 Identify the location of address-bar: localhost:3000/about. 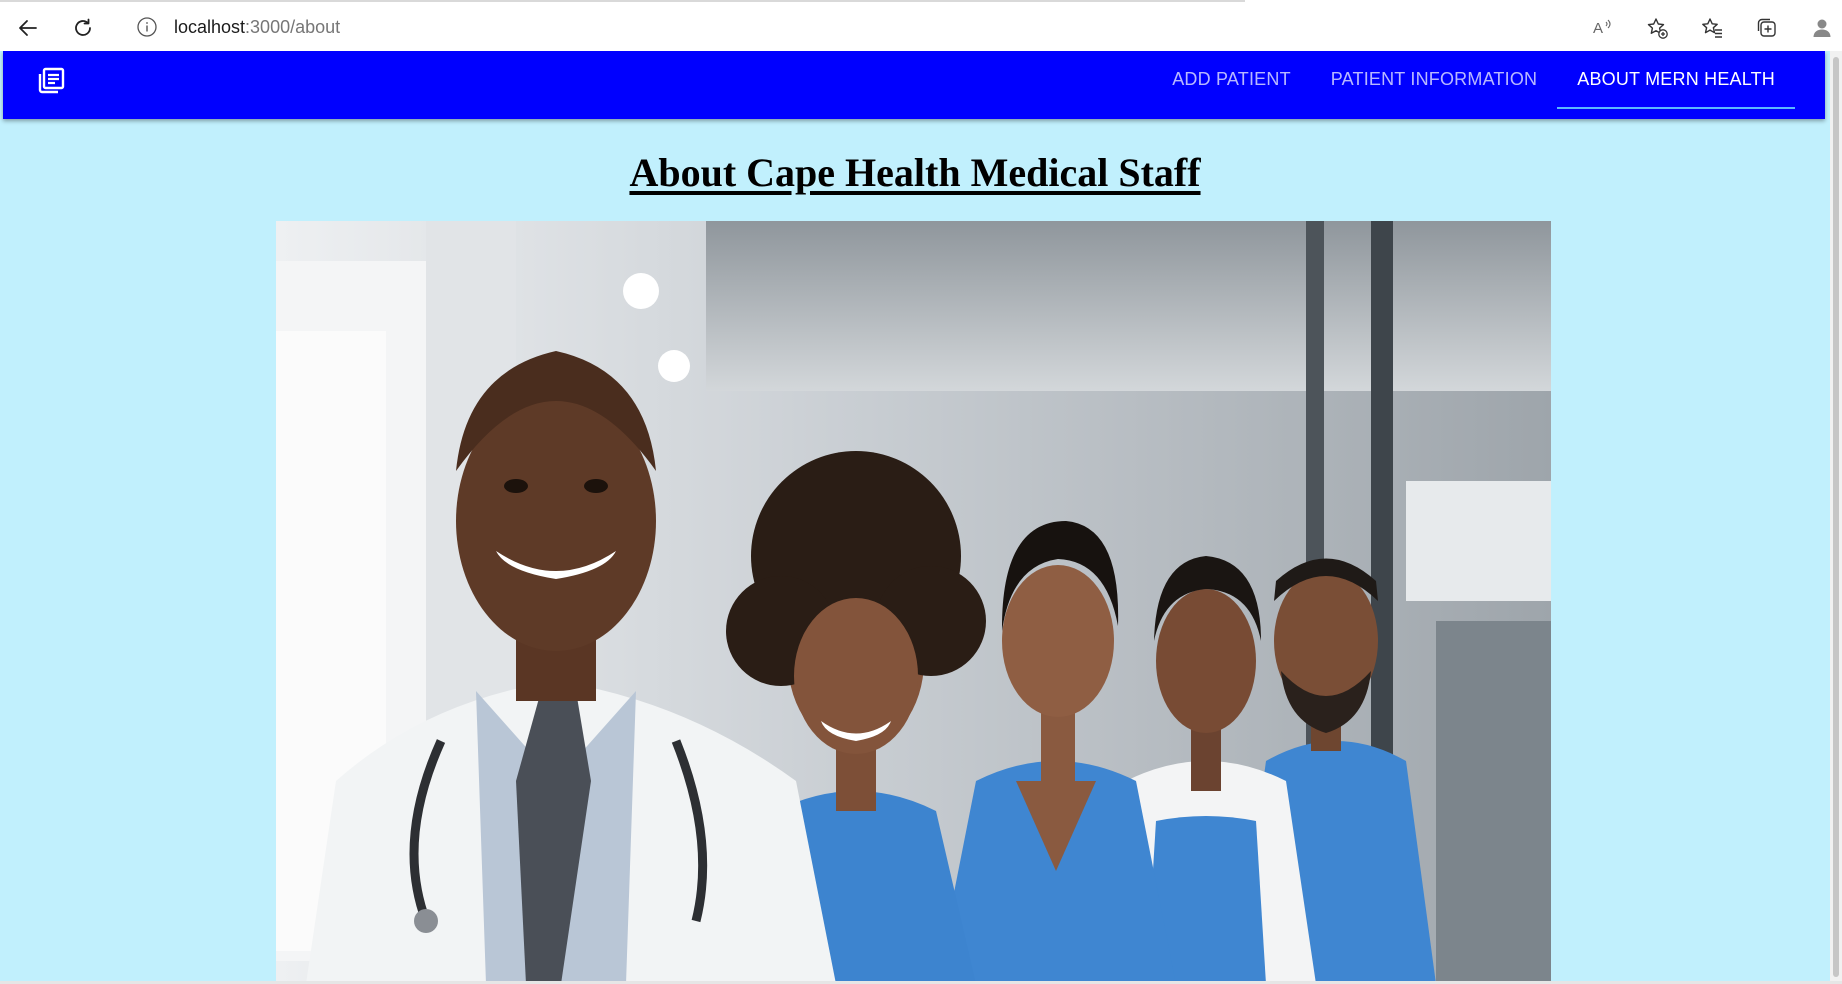
(238, 27).